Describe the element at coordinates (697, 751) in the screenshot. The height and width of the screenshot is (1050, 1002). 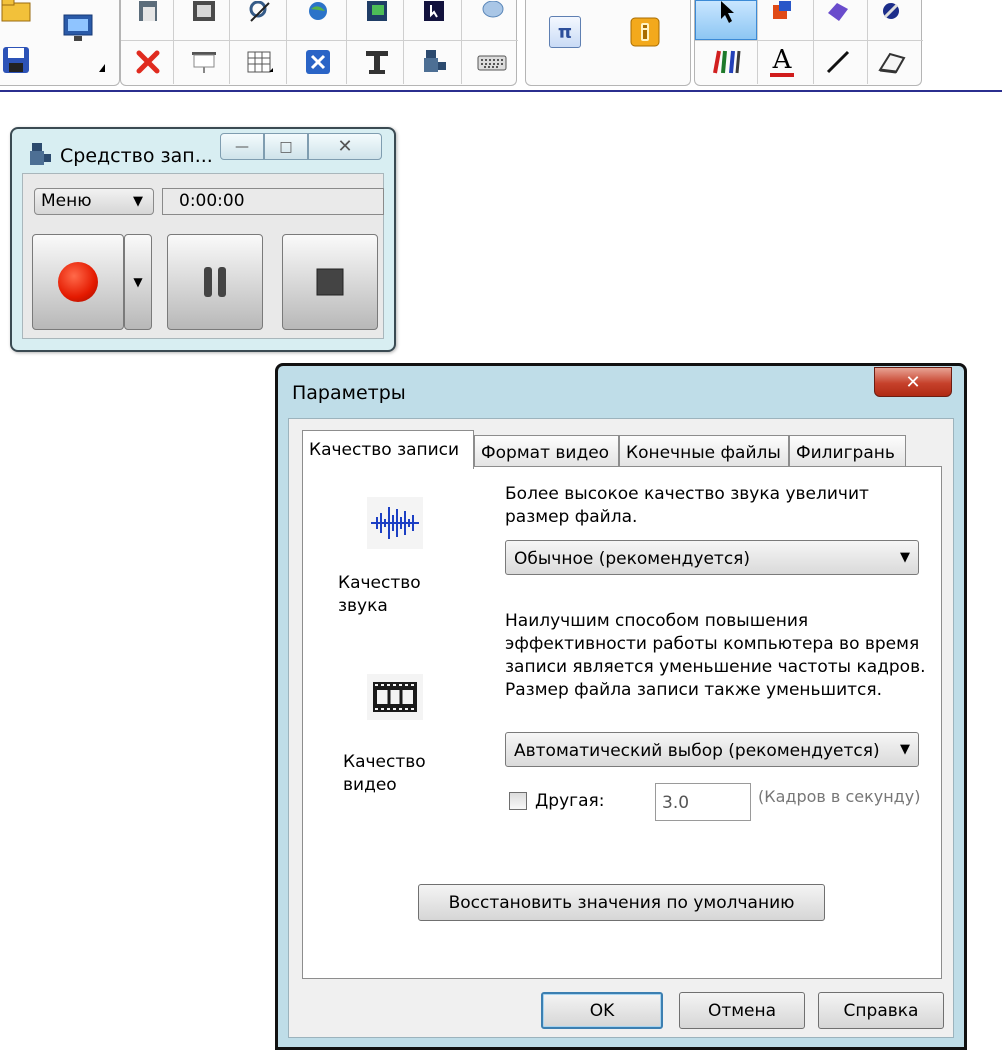
I see `video-quality-value: Автоматический выбор (рекомендуется)` at that location.